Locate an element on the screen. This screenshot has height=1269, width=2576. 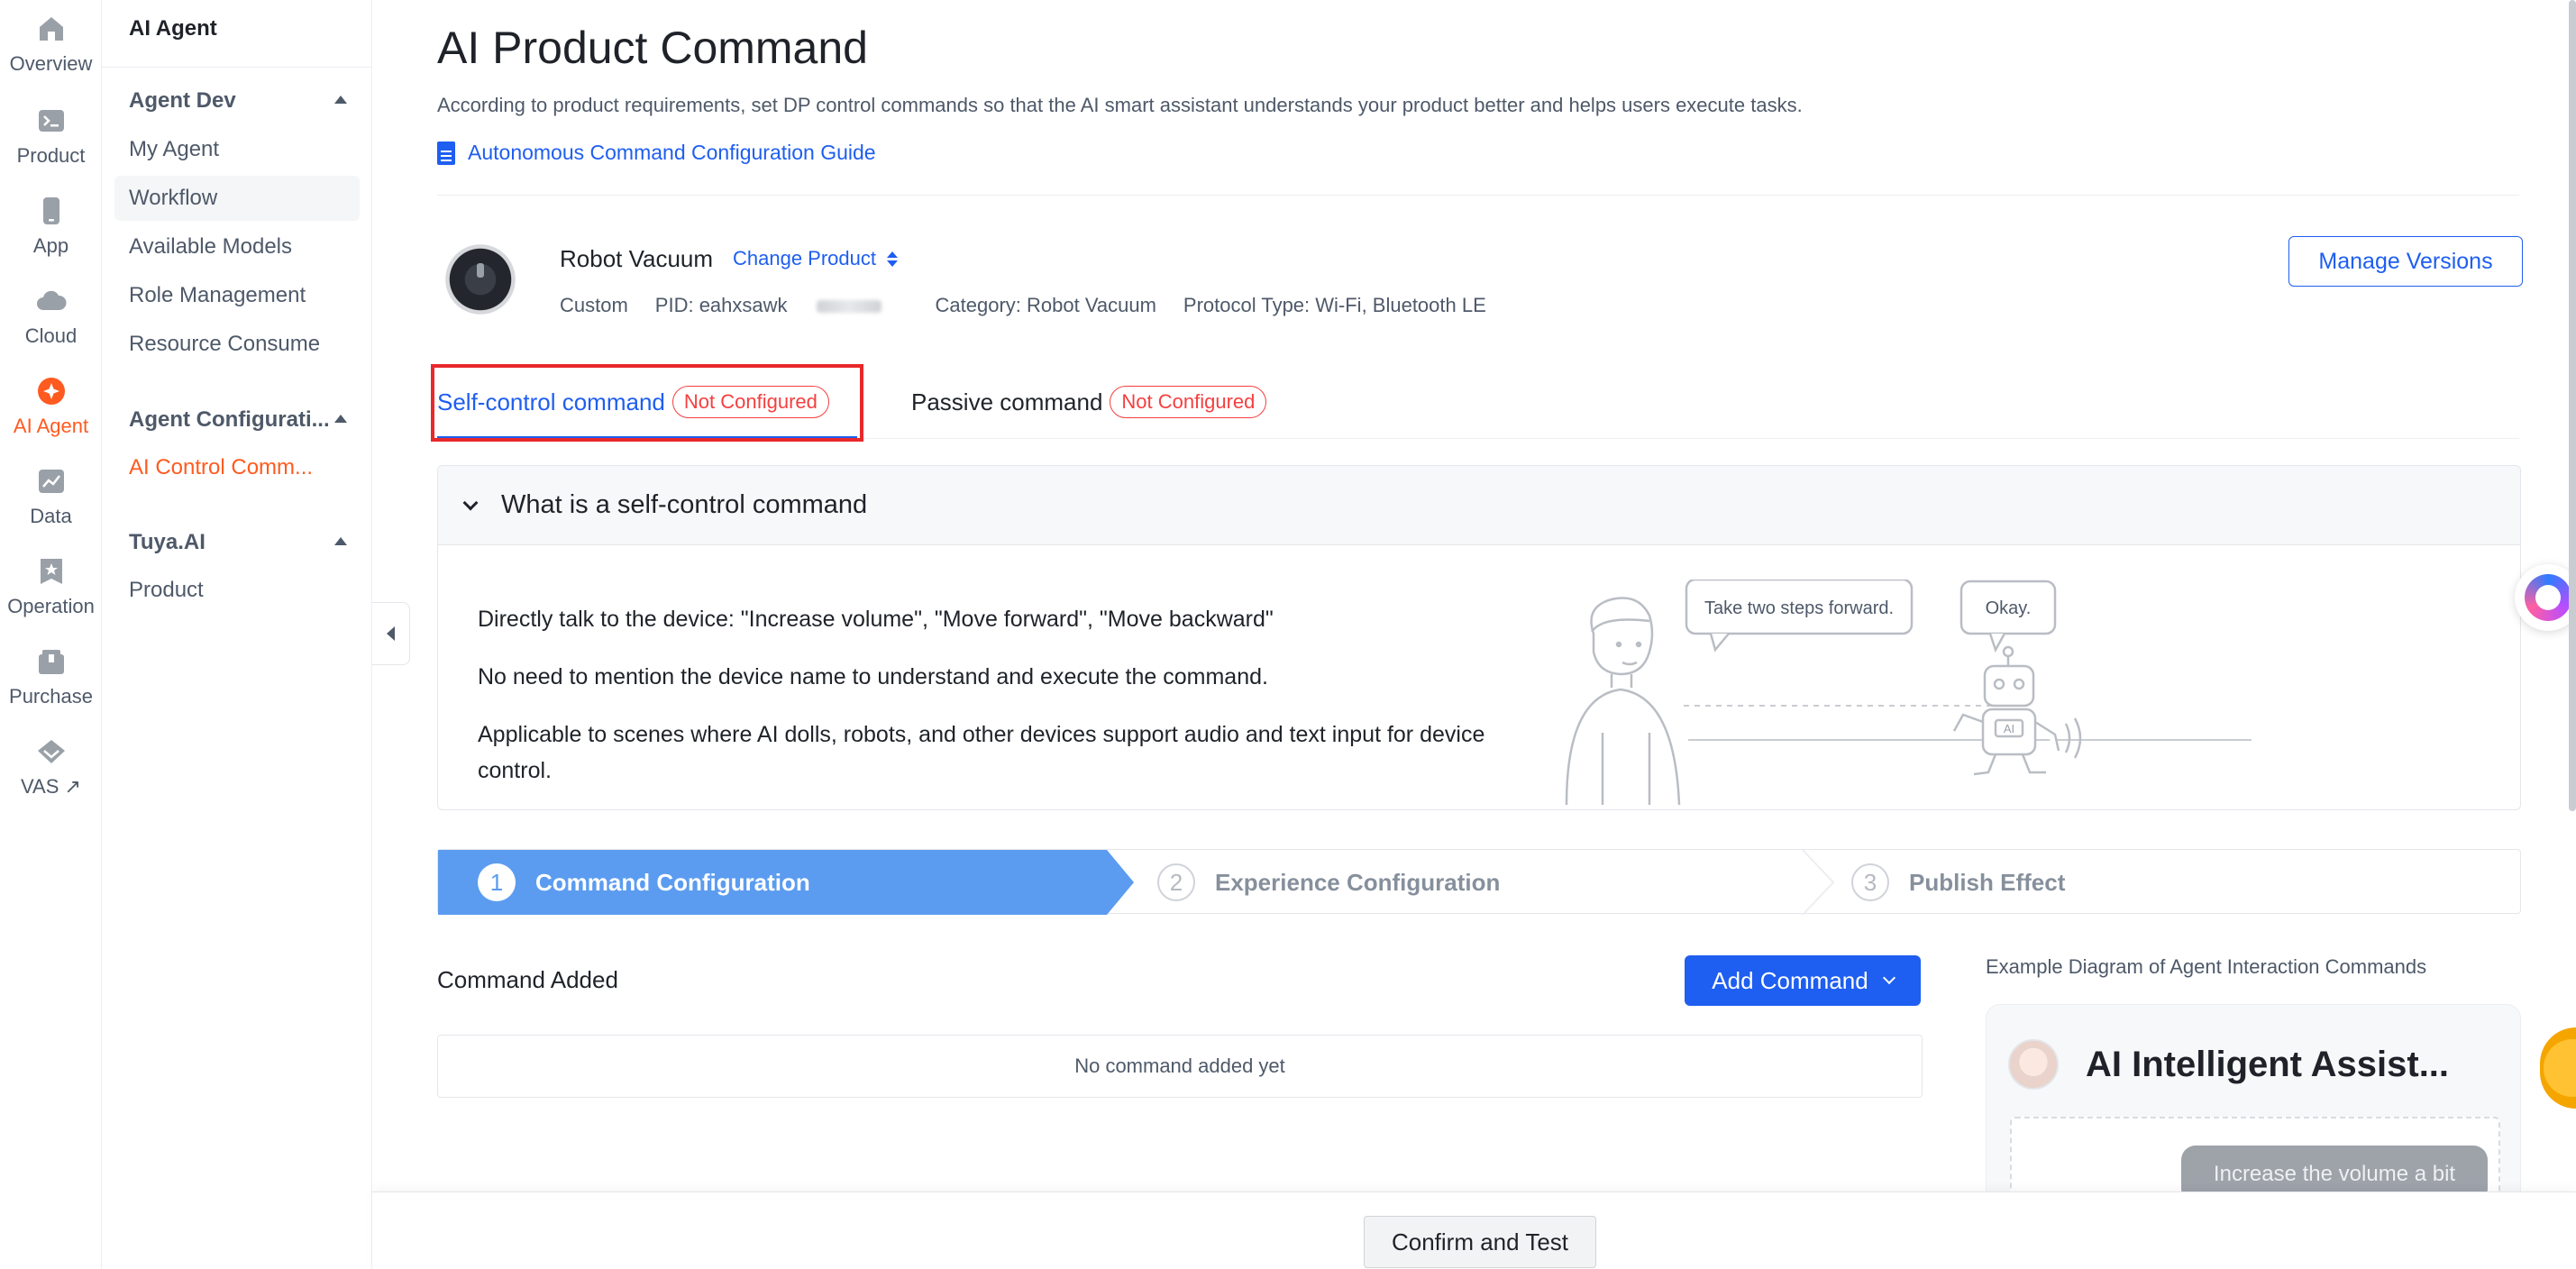
chevron-down-icon is located at coordinates (470, 503).